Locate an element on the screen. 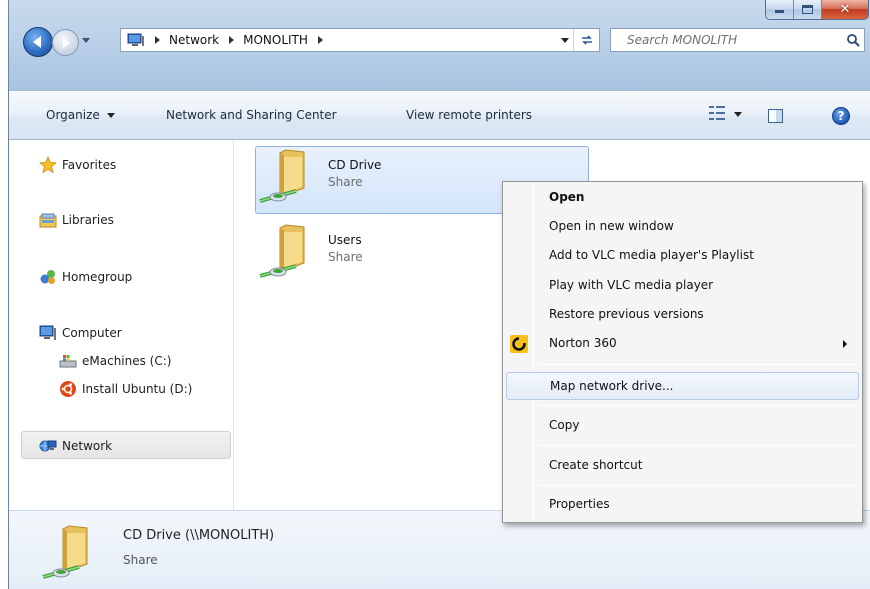 This screenshot has width=870, height=589. star-icon is located at coordinates (48, 165).